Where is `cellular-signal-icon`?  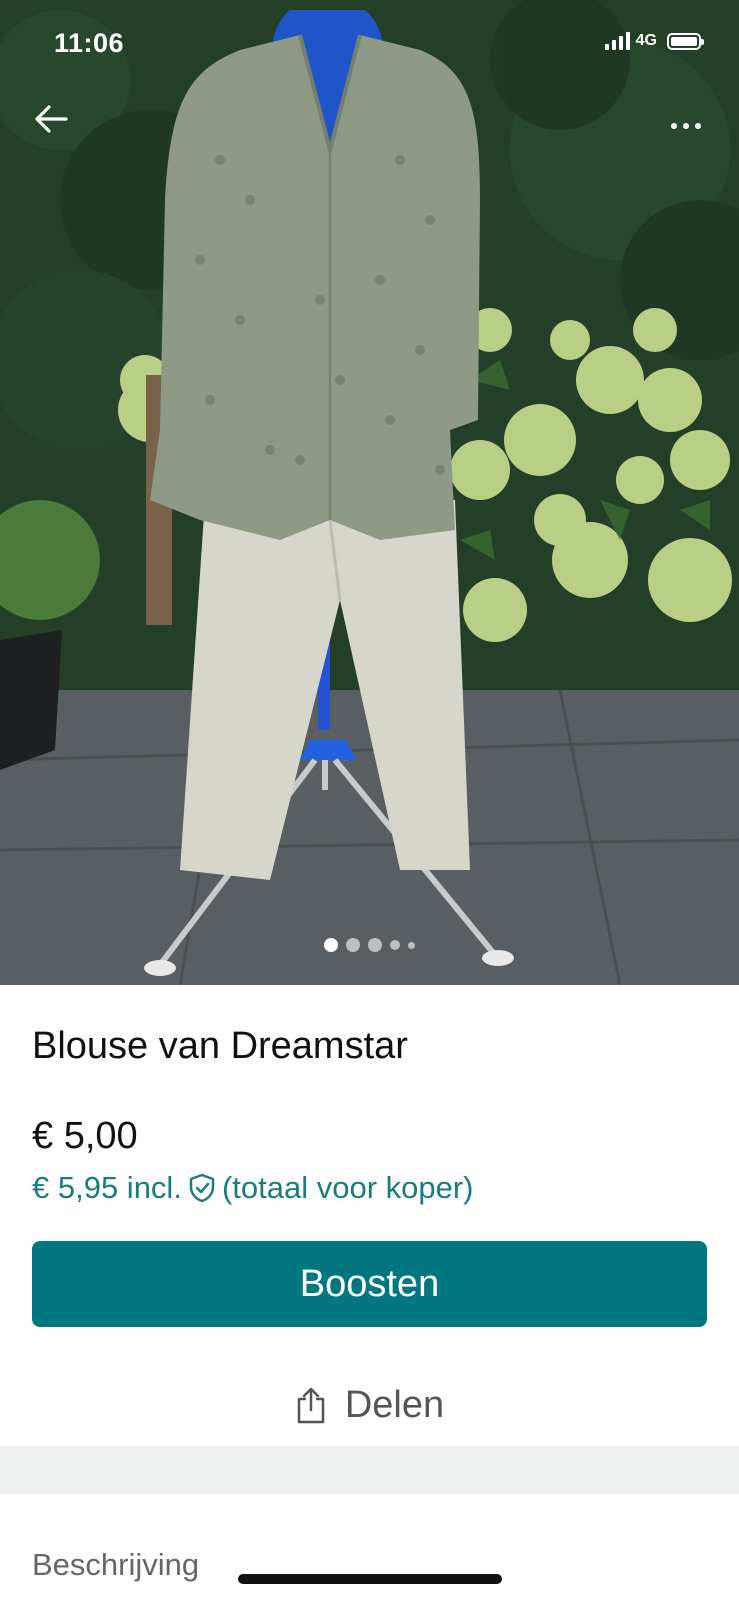 cellular-signal-icon is located at coordinates (617, 41).